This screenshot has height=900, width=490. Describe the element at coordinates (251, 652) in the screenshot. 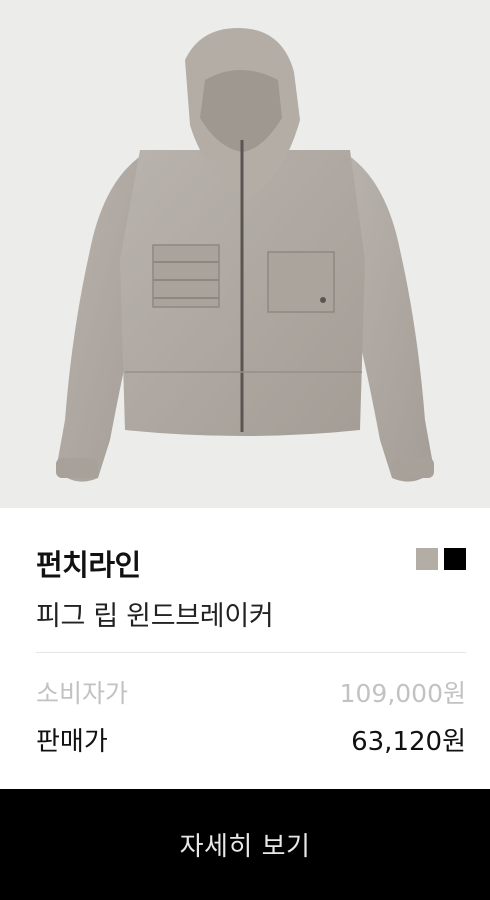

I see `divider` at that location.